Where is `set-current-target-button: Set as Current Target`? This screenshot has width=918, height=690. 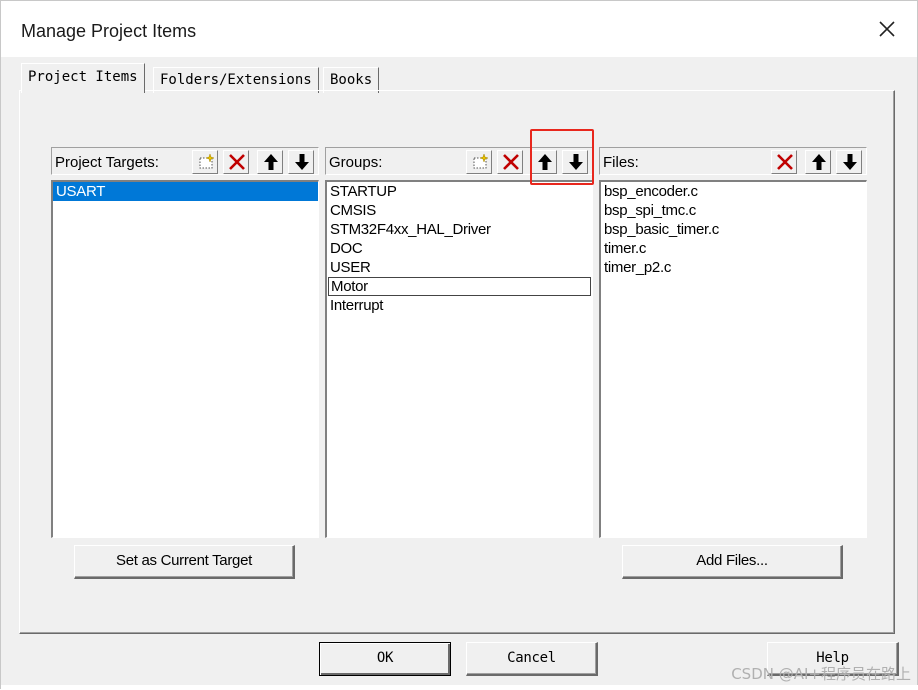
set-current-target-button: Set as Current Target is located at coordinates (184, 562).